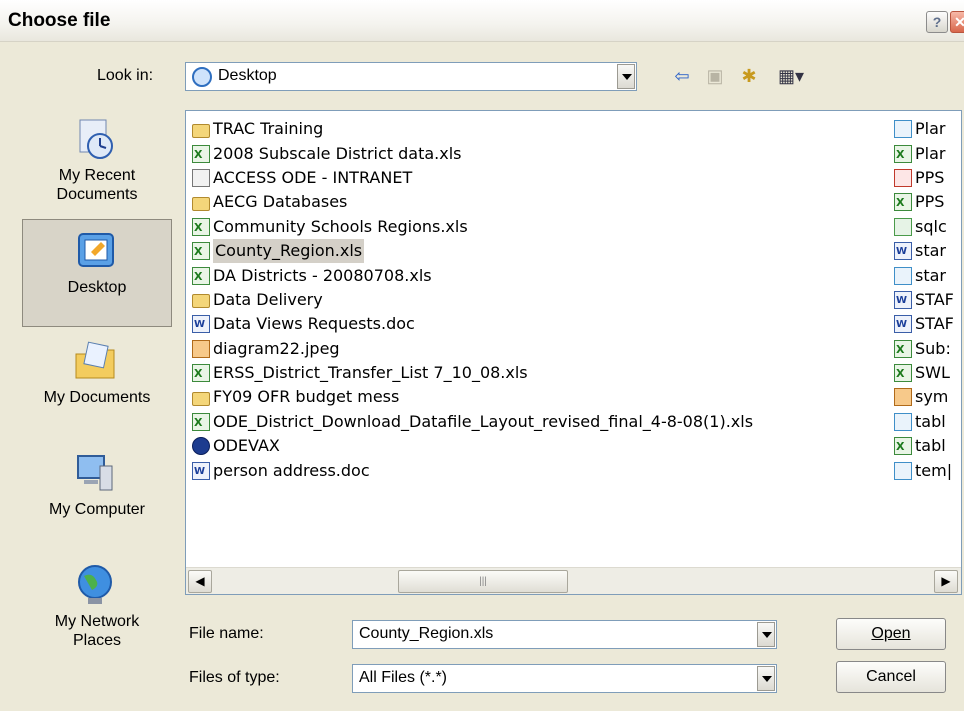 This screenshot has width=964, height=711. Describe the element at coordinates (201, 446) in the screenshot. I see `odevax-shortcut-icon` at that location.